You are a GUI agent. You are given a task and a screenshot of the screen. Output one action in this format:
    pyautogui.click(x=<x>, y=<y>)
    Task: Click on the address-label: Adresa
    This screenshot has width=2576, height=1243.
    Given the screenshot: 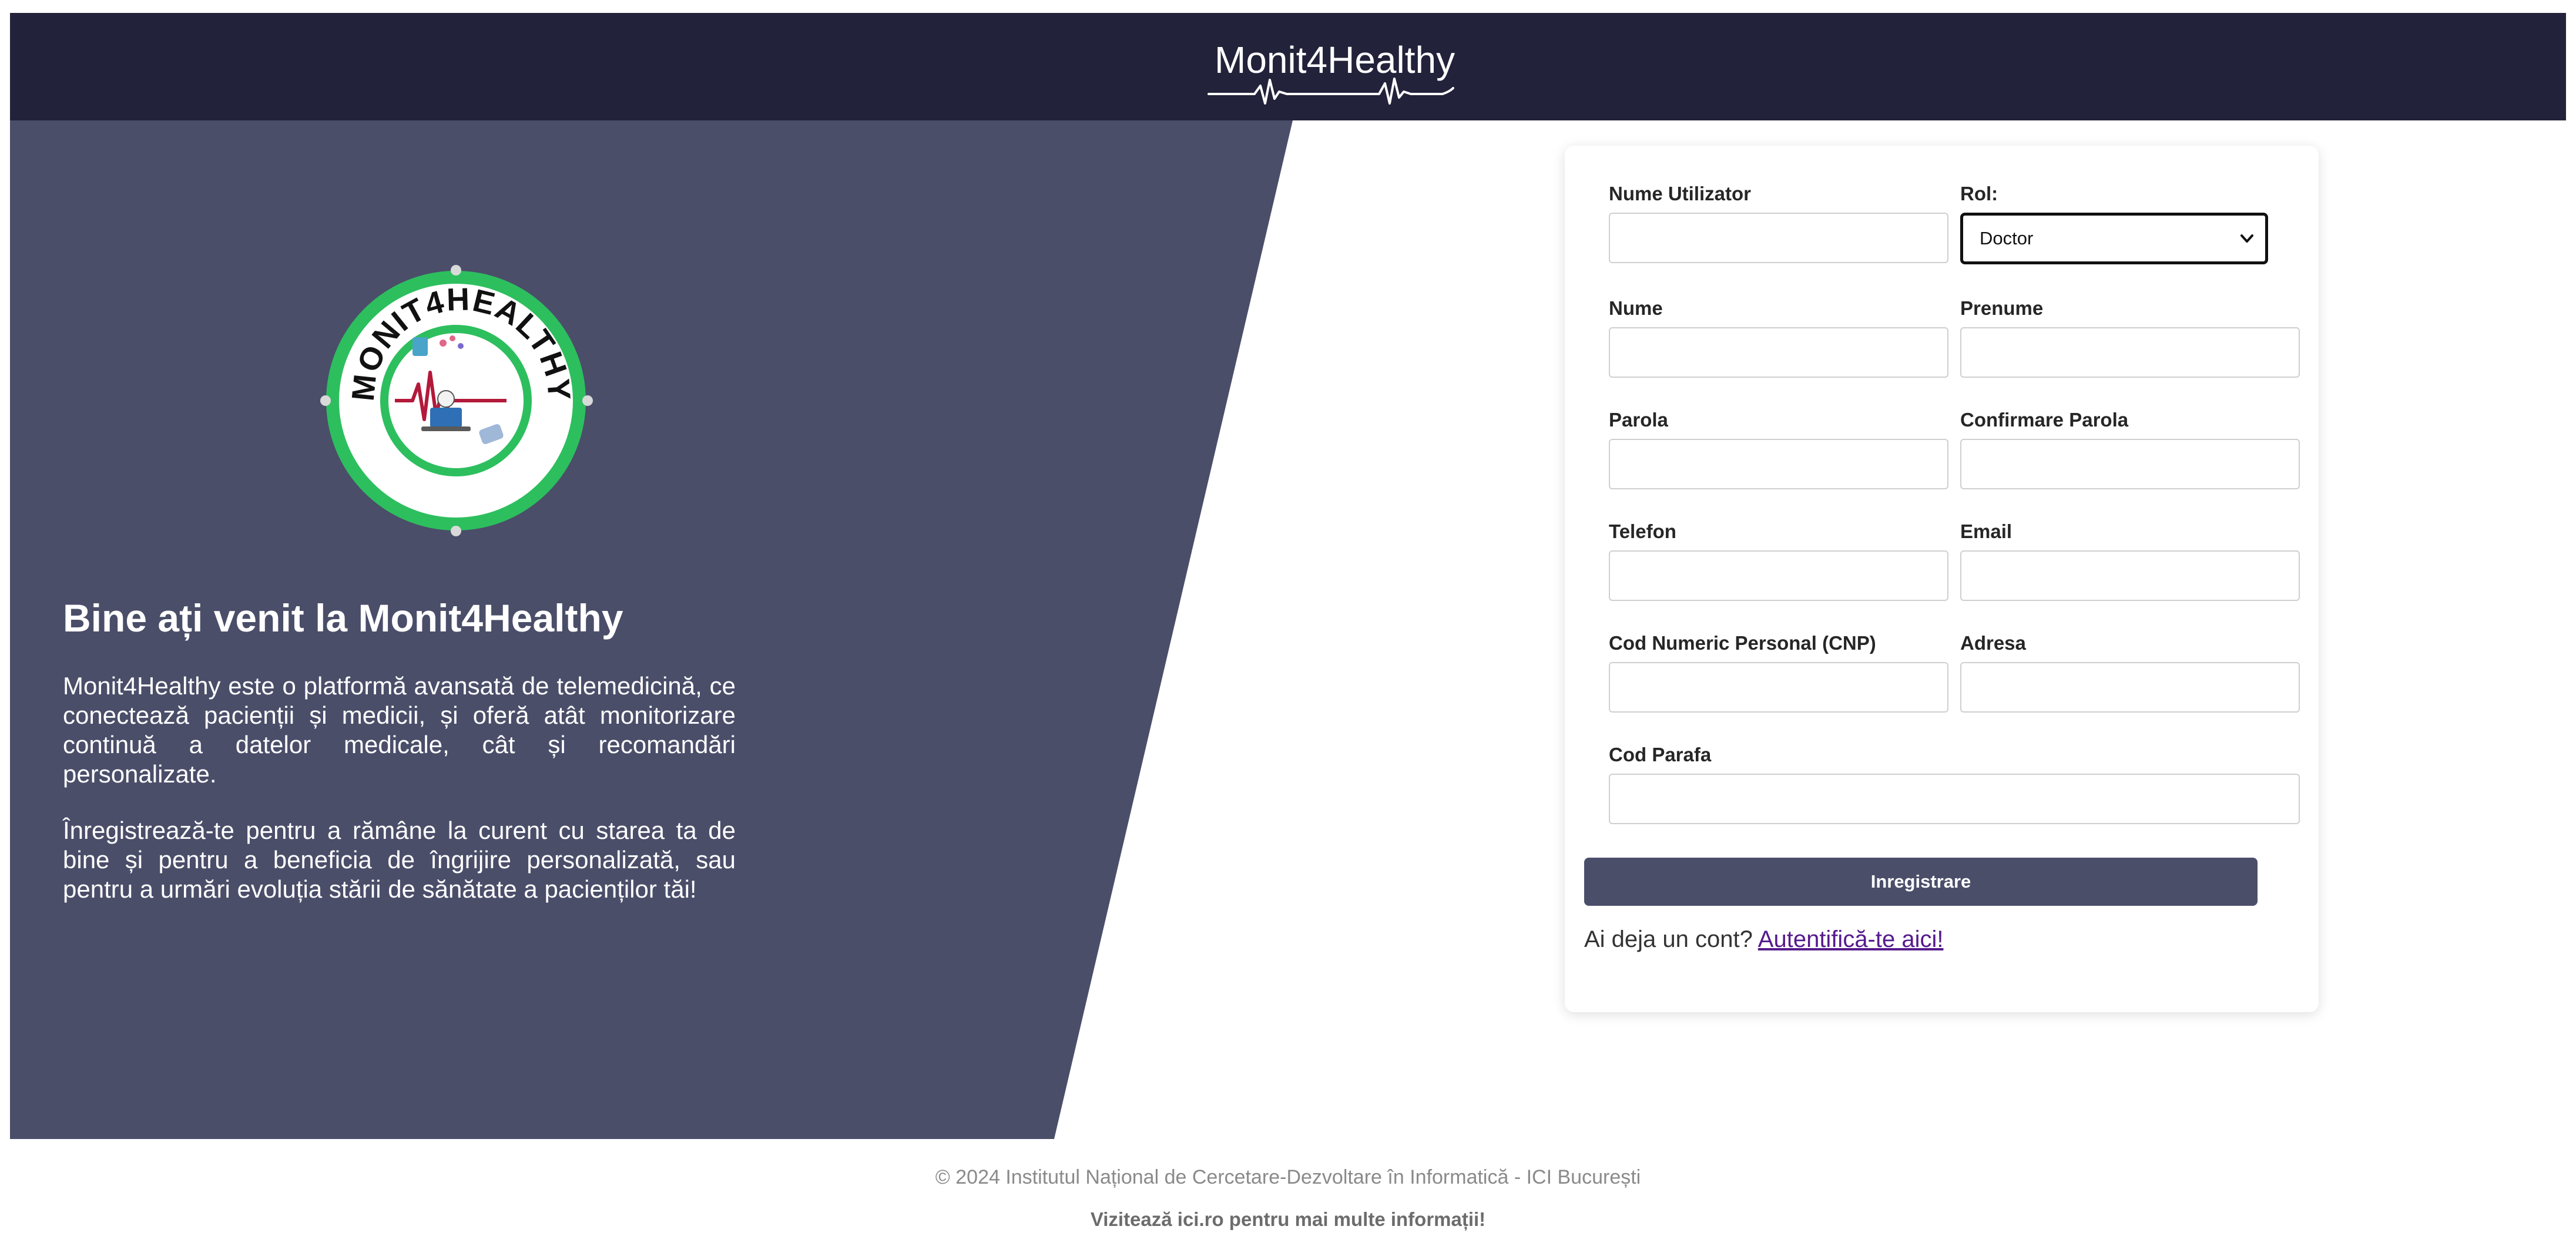 What is the action you would take?
    pyautogui.click(x=1993, y=643)
    